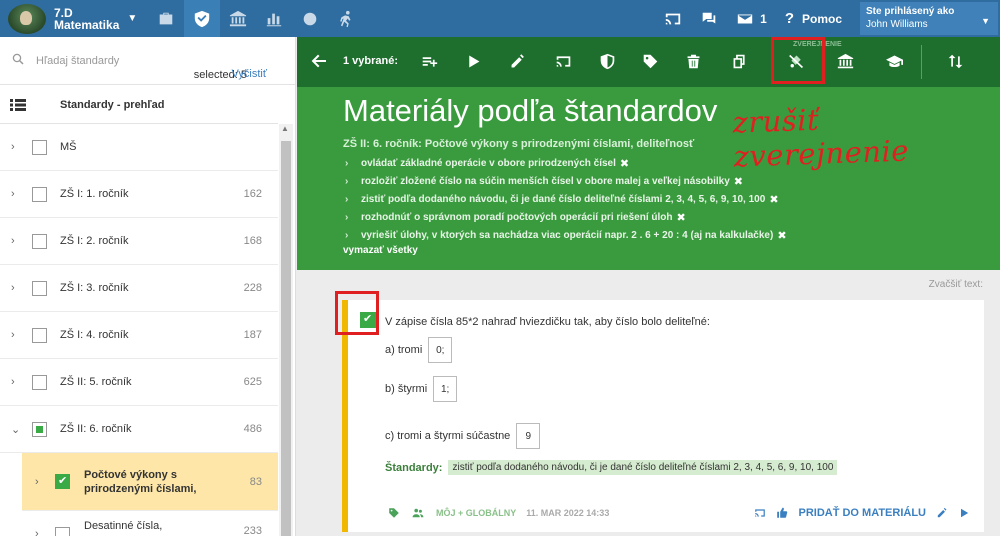 The width and height of the screenshot is (1000, 536). Describe the element at coordinates (140, 488) in the screenshot. I see `tree-item-label-2: prirodzenými číslami,` at that location.